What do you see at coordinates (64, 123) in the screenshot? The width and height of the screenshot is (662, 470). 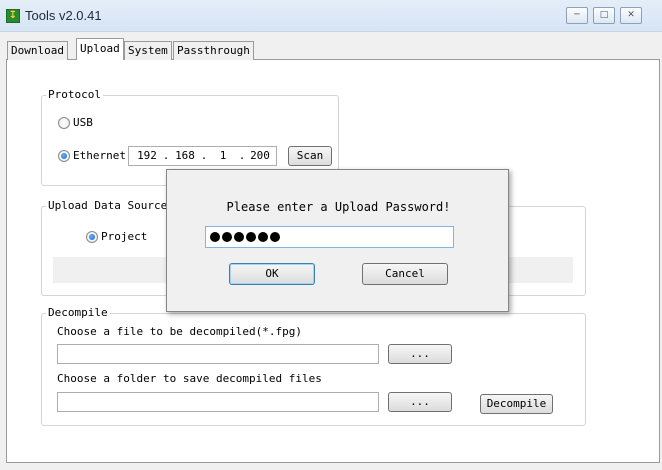 I see `usb-radio` at bounding box center [64, 123].